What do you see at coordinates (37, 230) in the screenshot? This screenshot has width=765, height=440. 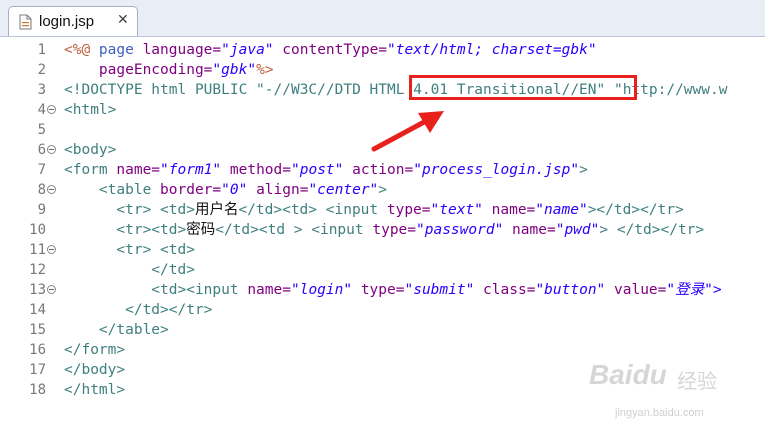 I see `line-number: 10` at bounding box center [37, 230].